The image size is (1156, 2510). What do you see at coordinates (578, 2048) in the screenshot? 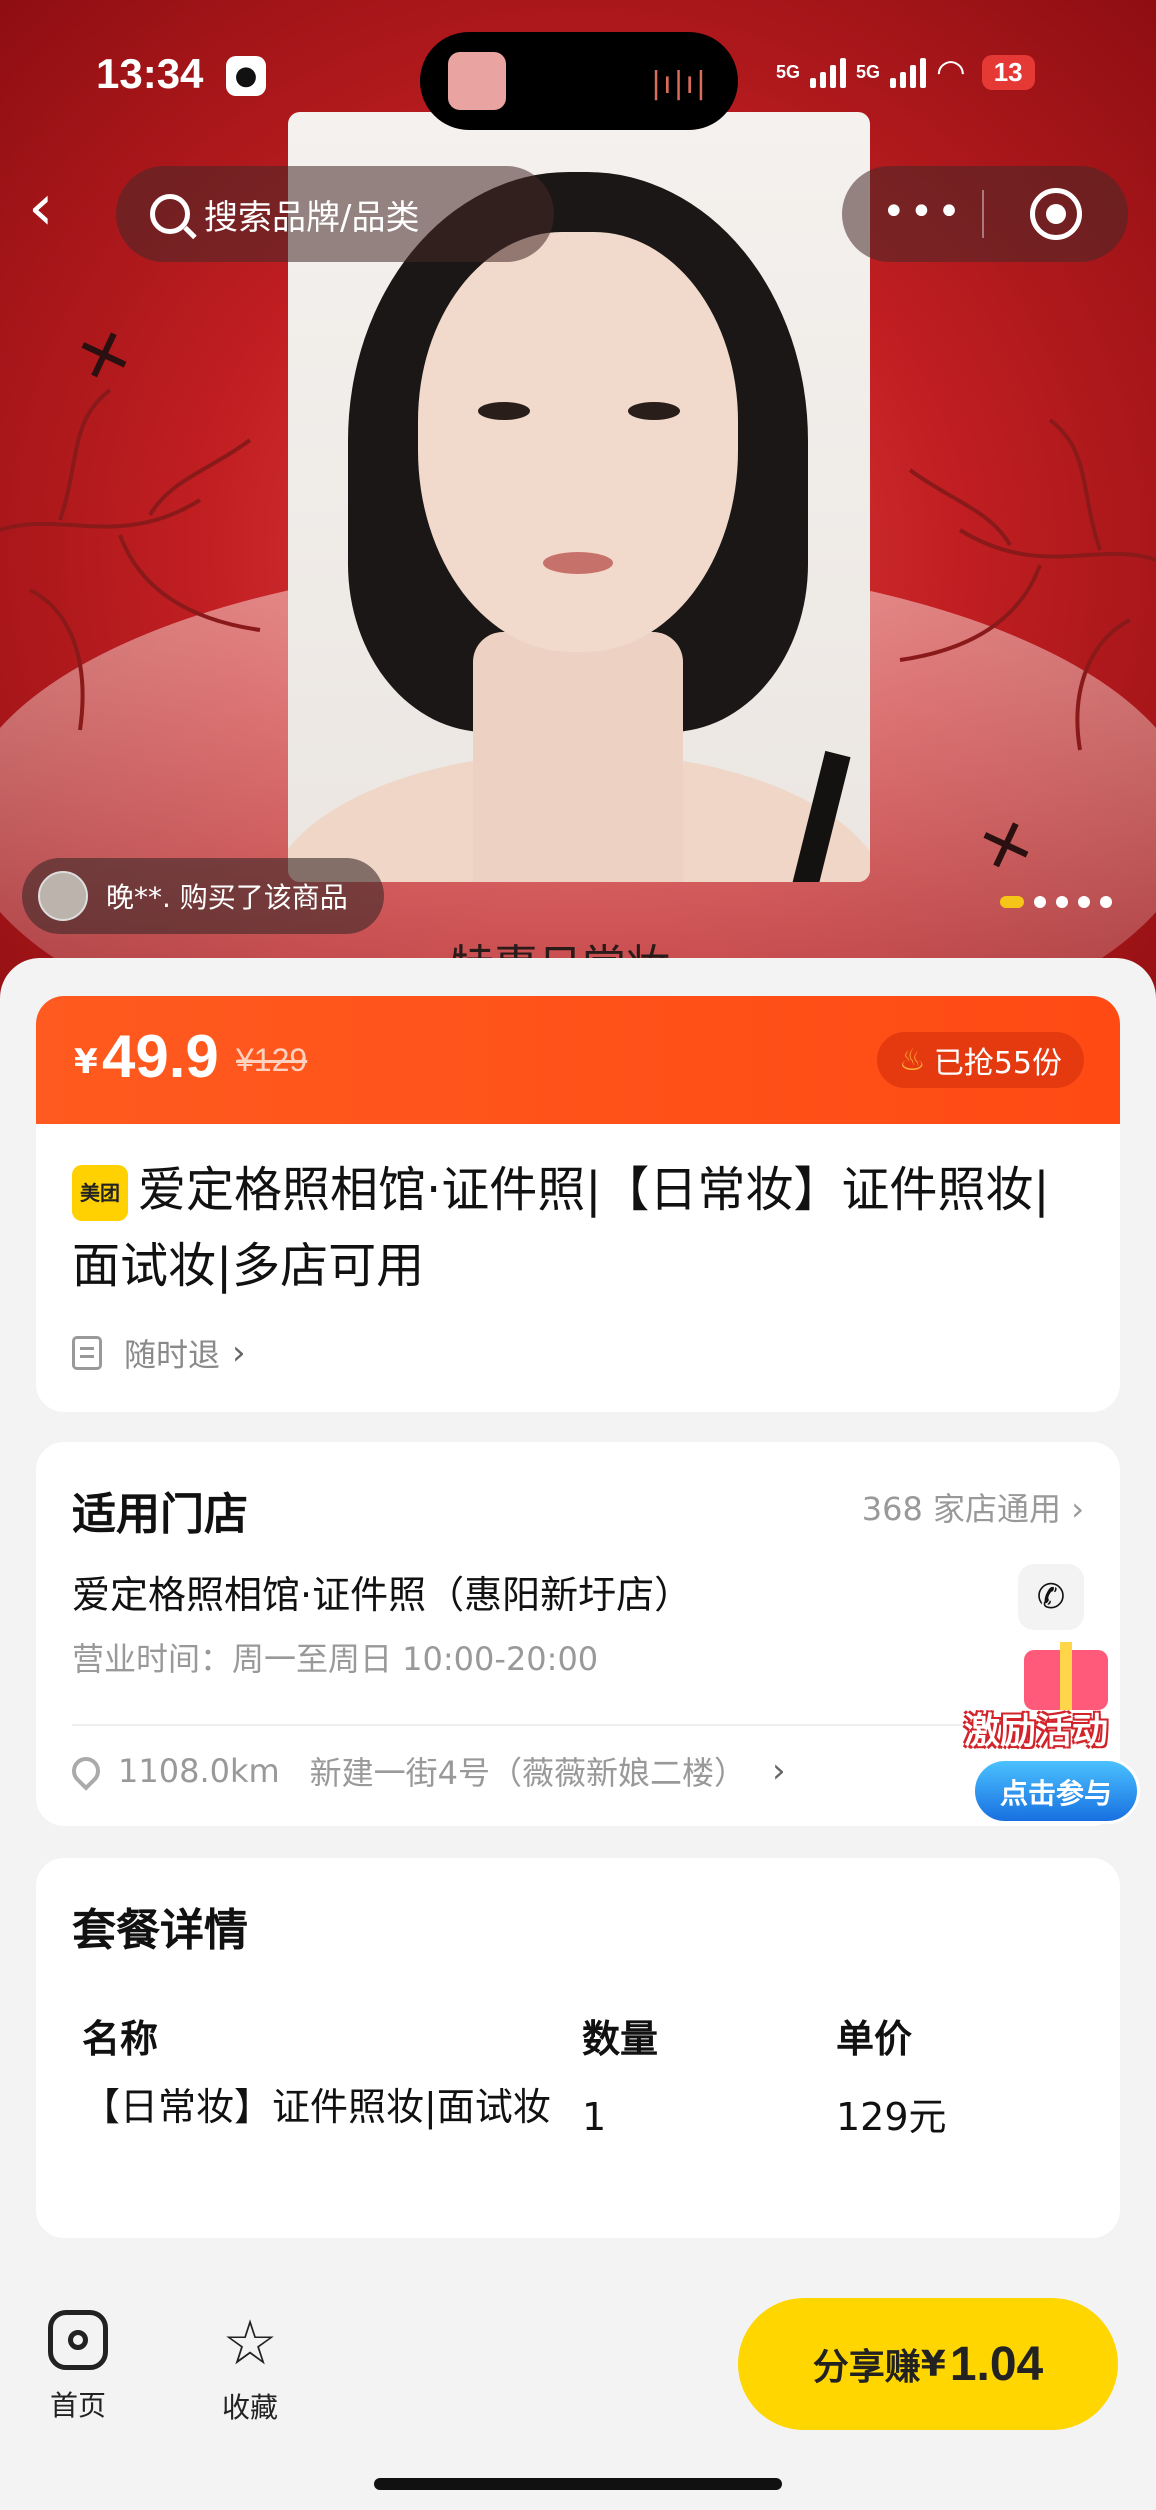
I see `package-card: 套餐详情 名称 数量 单价 【日常妆】证件照妆|面试妆 1 129元` at bounding box center [578, 2048].